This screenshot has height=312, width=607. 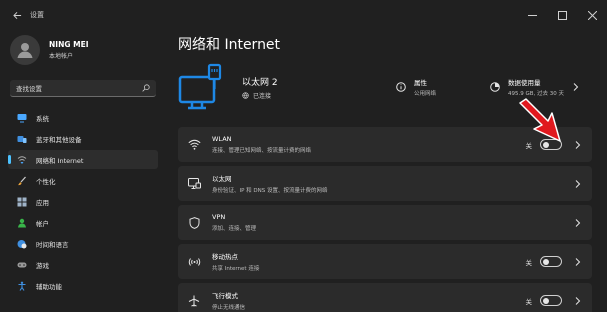 What do you see at coordinates (194, 184) in the screenshot?
I see `ethernet-icon` at bounding box center [194, 184].